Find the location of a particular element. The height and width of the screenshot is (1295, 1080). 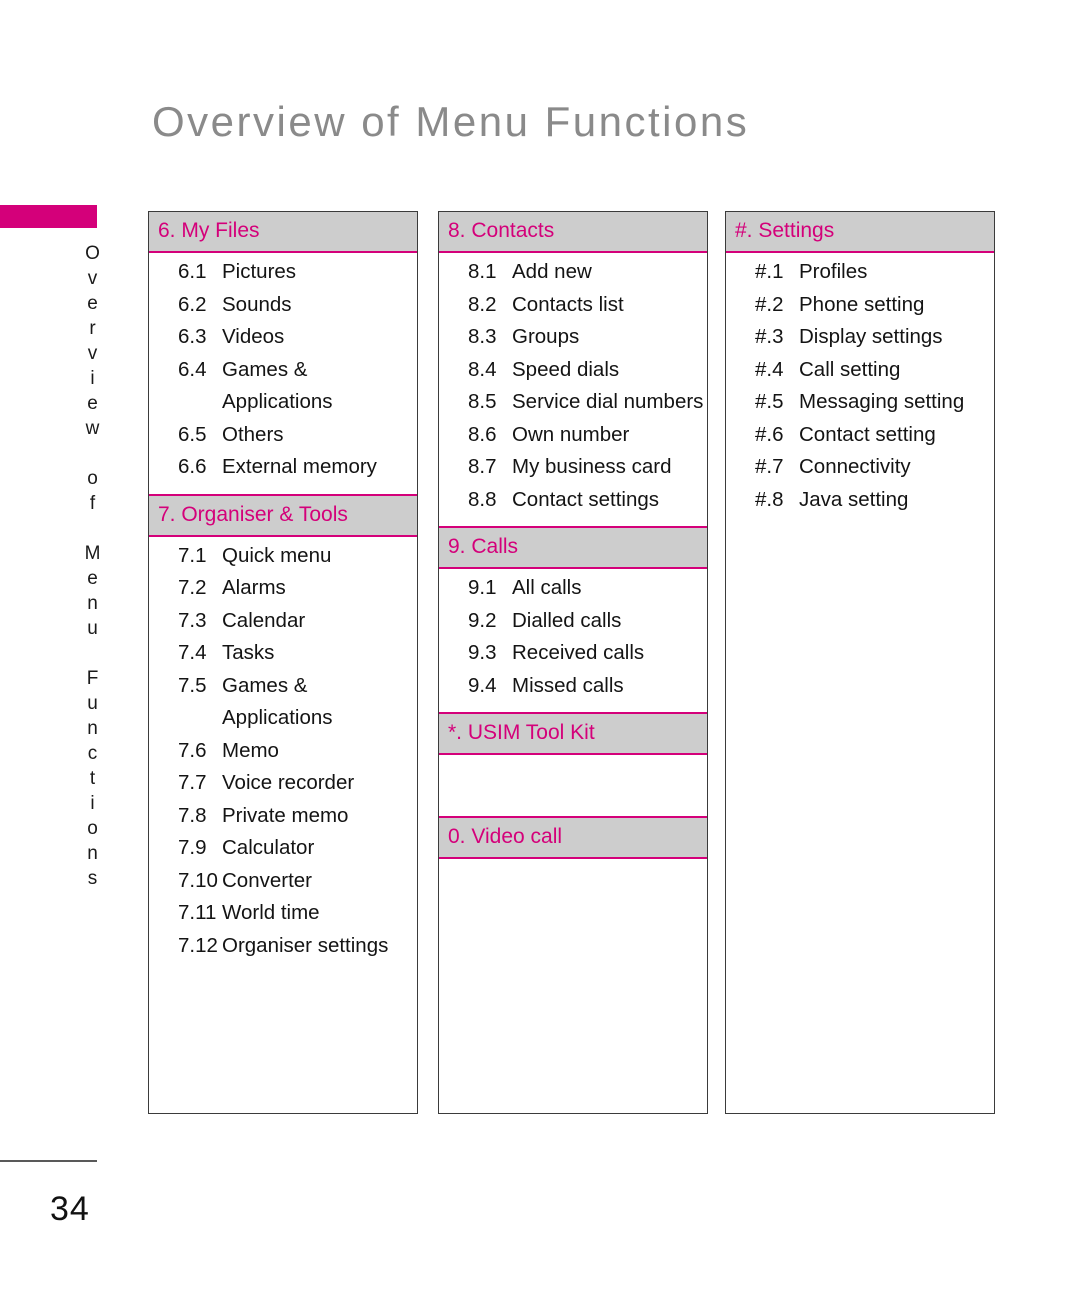

menu-item-label: Quick menu is located at coordinates (276, 556).